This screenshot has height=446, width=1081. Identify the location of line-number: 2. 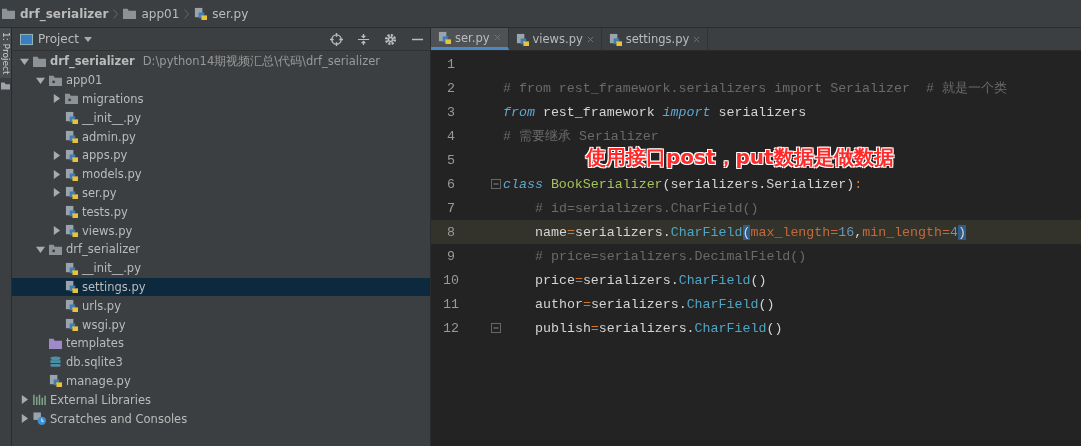
(451, 88).